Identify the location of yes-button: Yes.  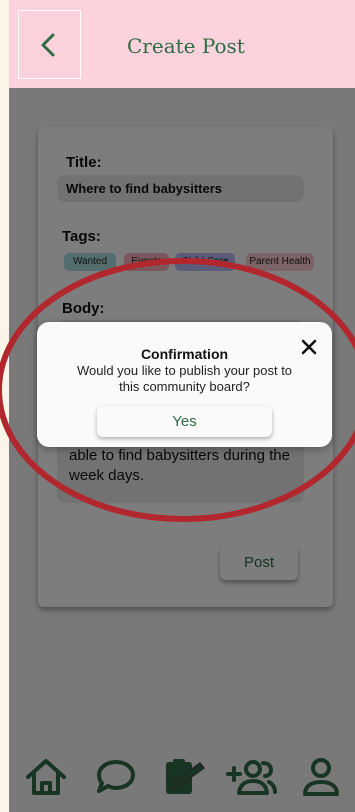
(184, 421).